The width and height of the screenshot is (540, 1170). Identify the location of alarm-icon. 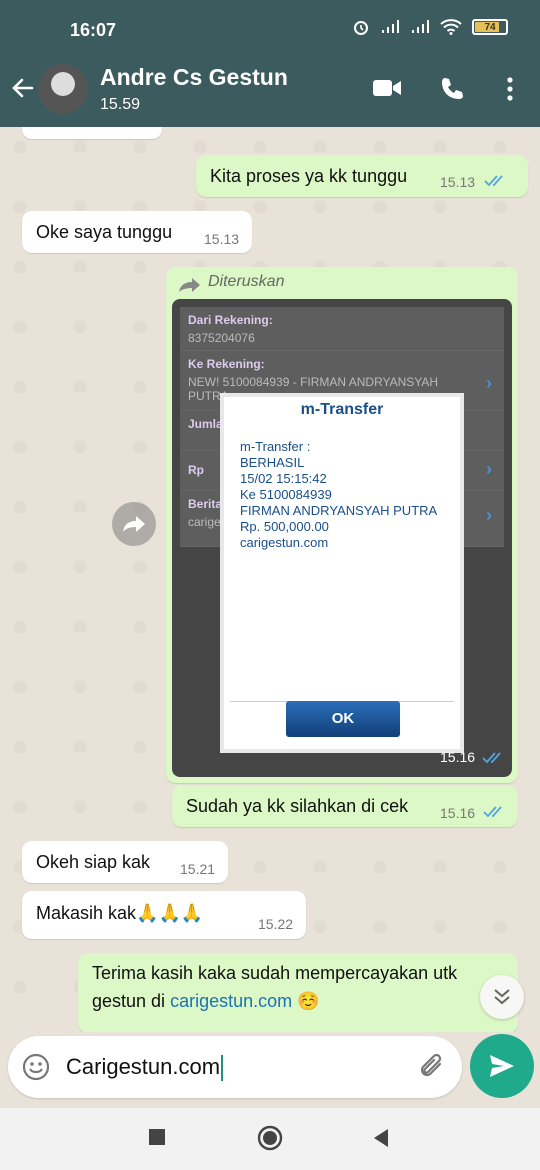
(361, 28).